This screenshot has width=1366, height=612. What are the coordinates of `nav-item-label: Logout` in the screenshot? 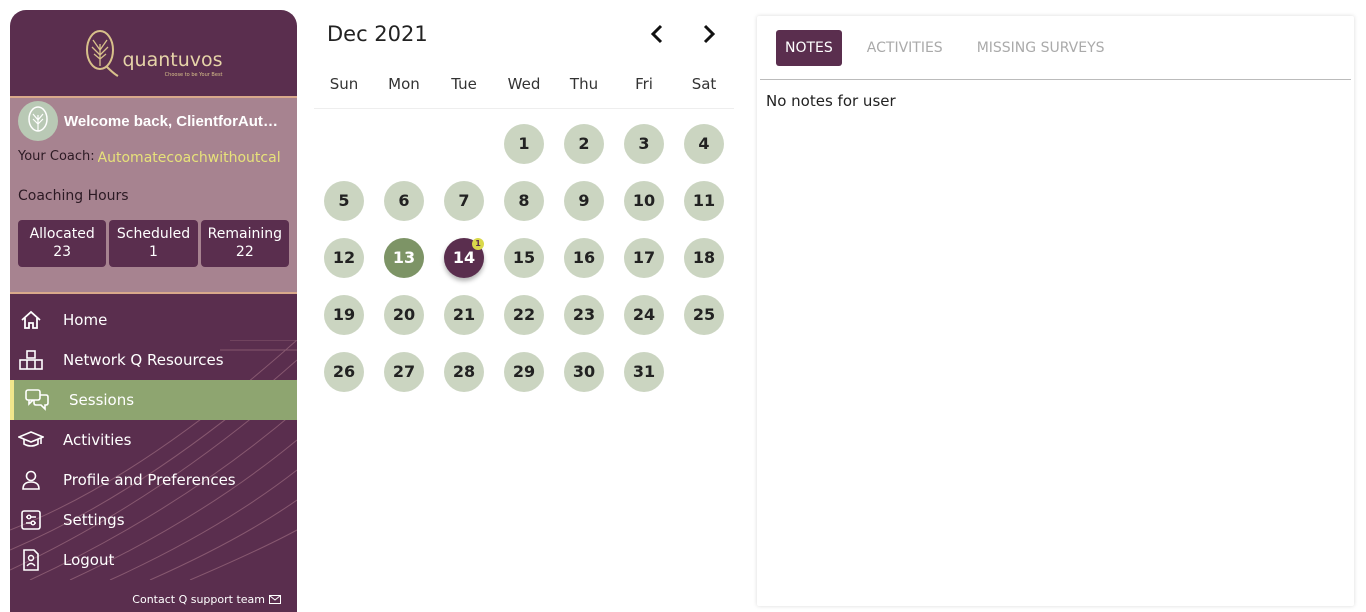 It's located at (89, 560).